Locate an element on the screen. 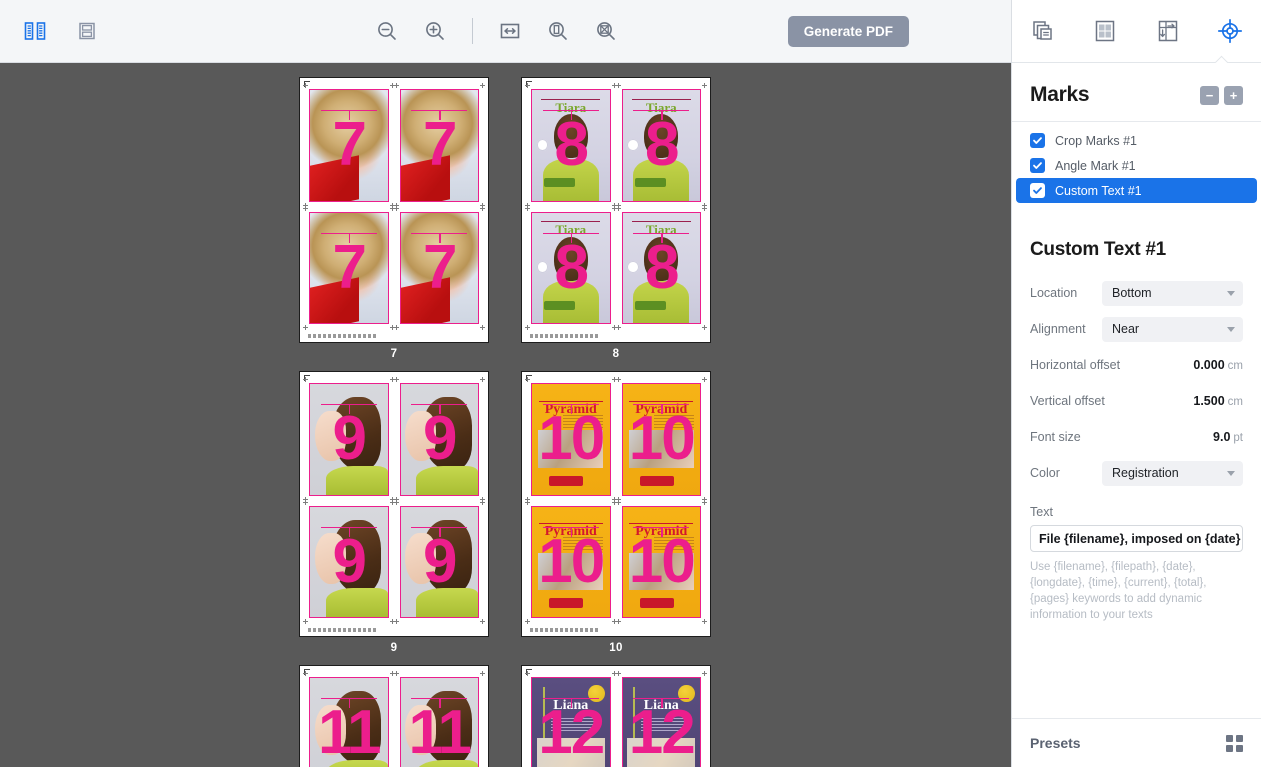  page-number-overlay: 11 is located at coordinates (349, 732).